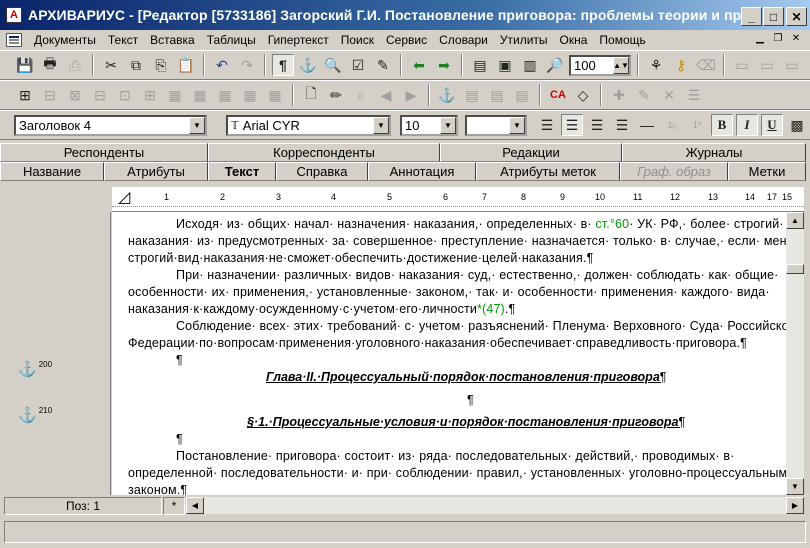 The height and width of the screenshot is (548, 810). Describe the element at coordinates (644, 95) in the screenshot. I see `edit-item-icon: ✎` at that location.